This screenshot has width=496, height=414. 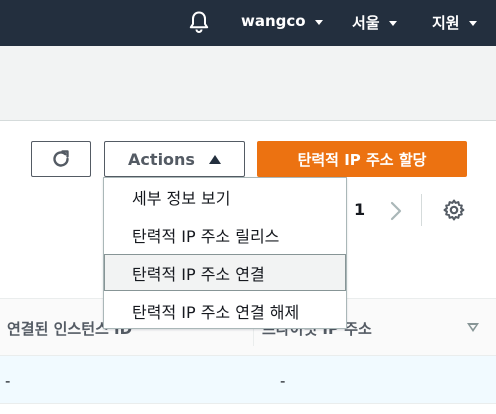 What do you see at coordinates (446, 23) in the screenshot?
I see `support-label: 지원` at bounding box center [446, 23].